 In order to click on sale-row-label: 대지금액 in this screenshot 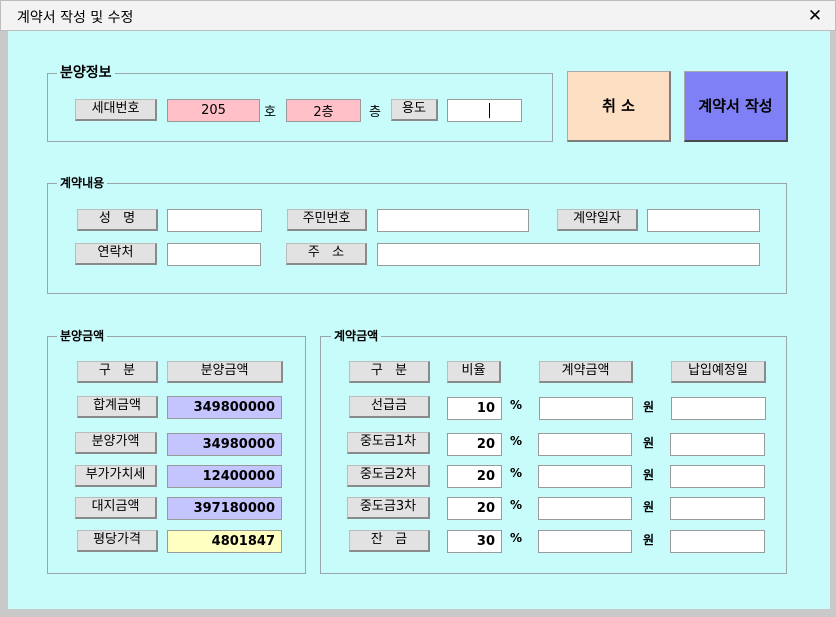, I will do `click(116, 508)`.